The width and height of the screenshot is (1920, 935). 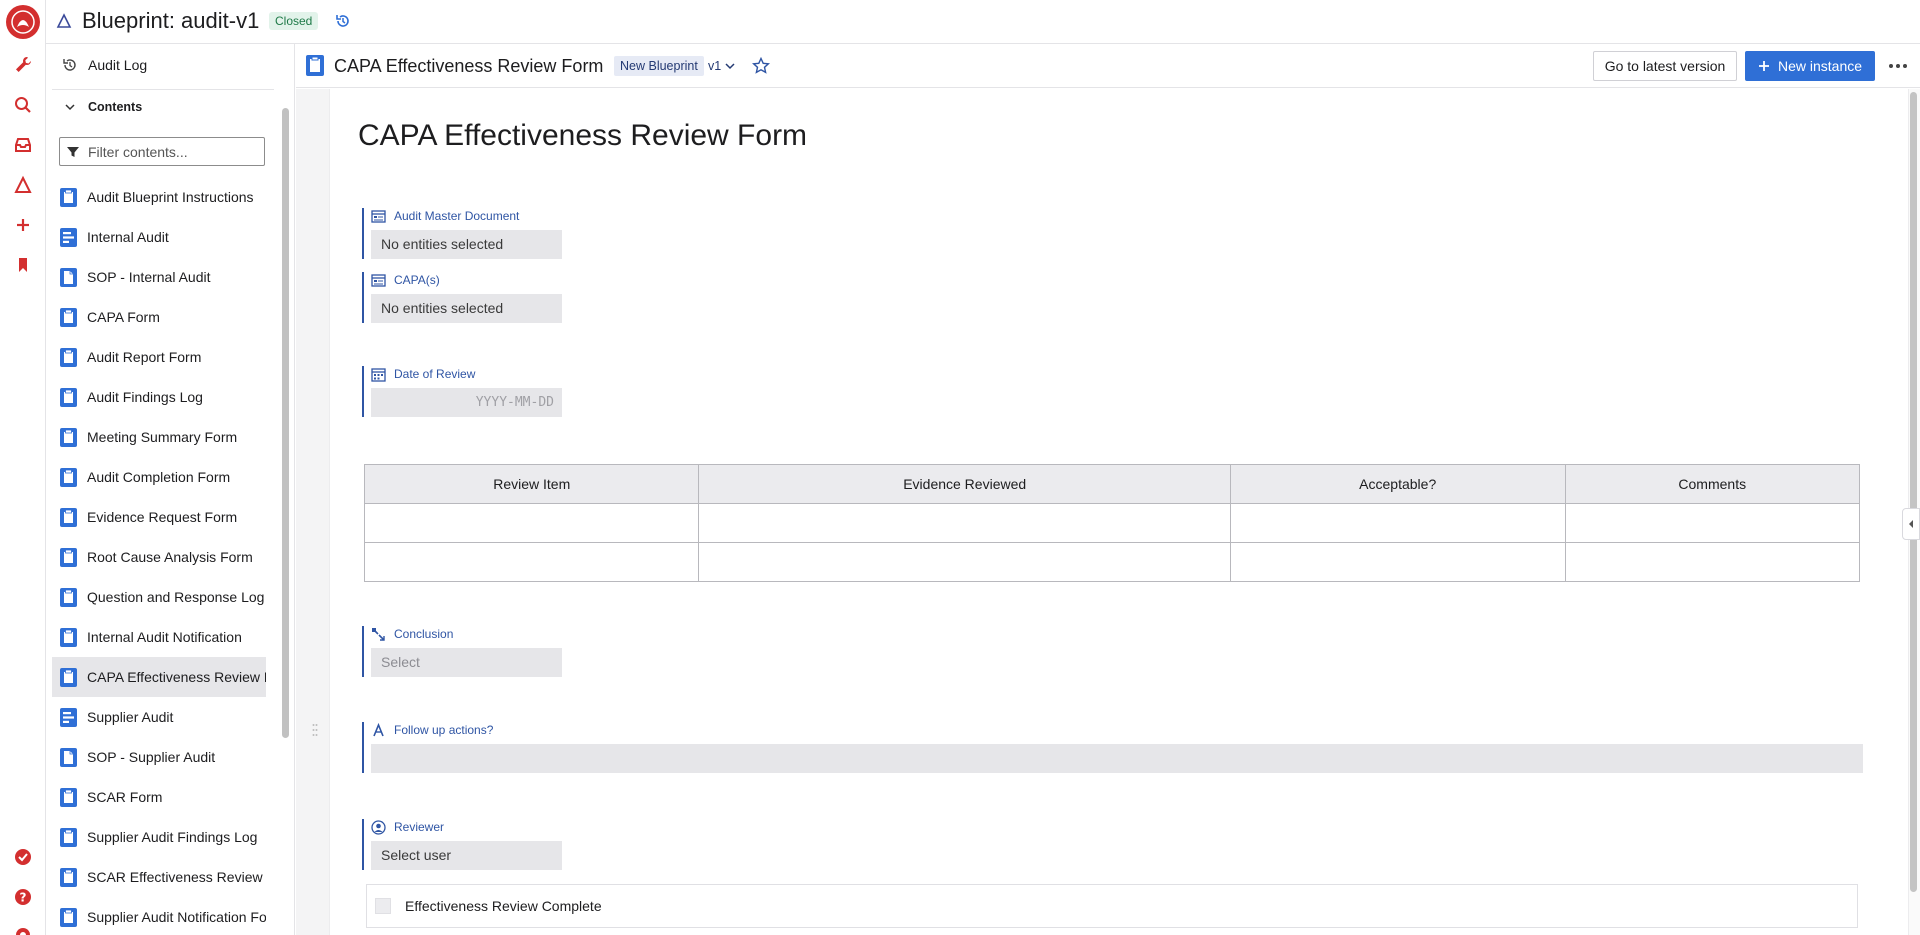 I want to click on sidebar-item: Meeting Summary Form, so click(x=159, y=437).